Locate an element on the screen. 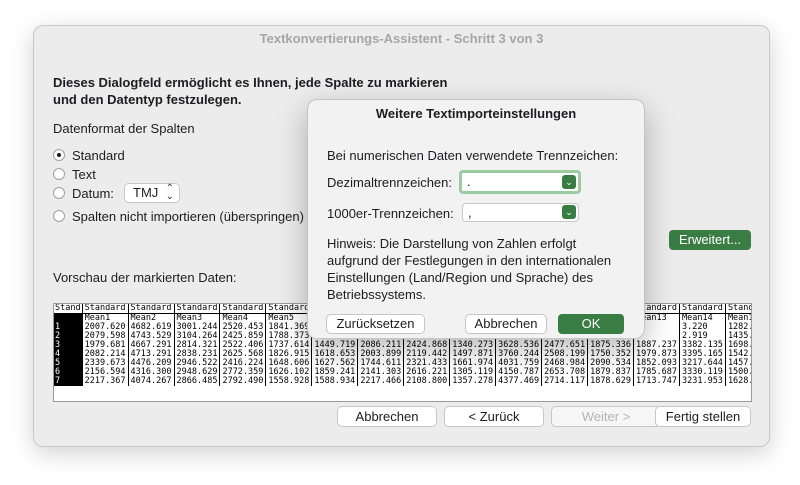 The width and height of the screenshot is (800, 485). preview-label: Vorschau der markierten Daten: is located at coordinates (145, 277).